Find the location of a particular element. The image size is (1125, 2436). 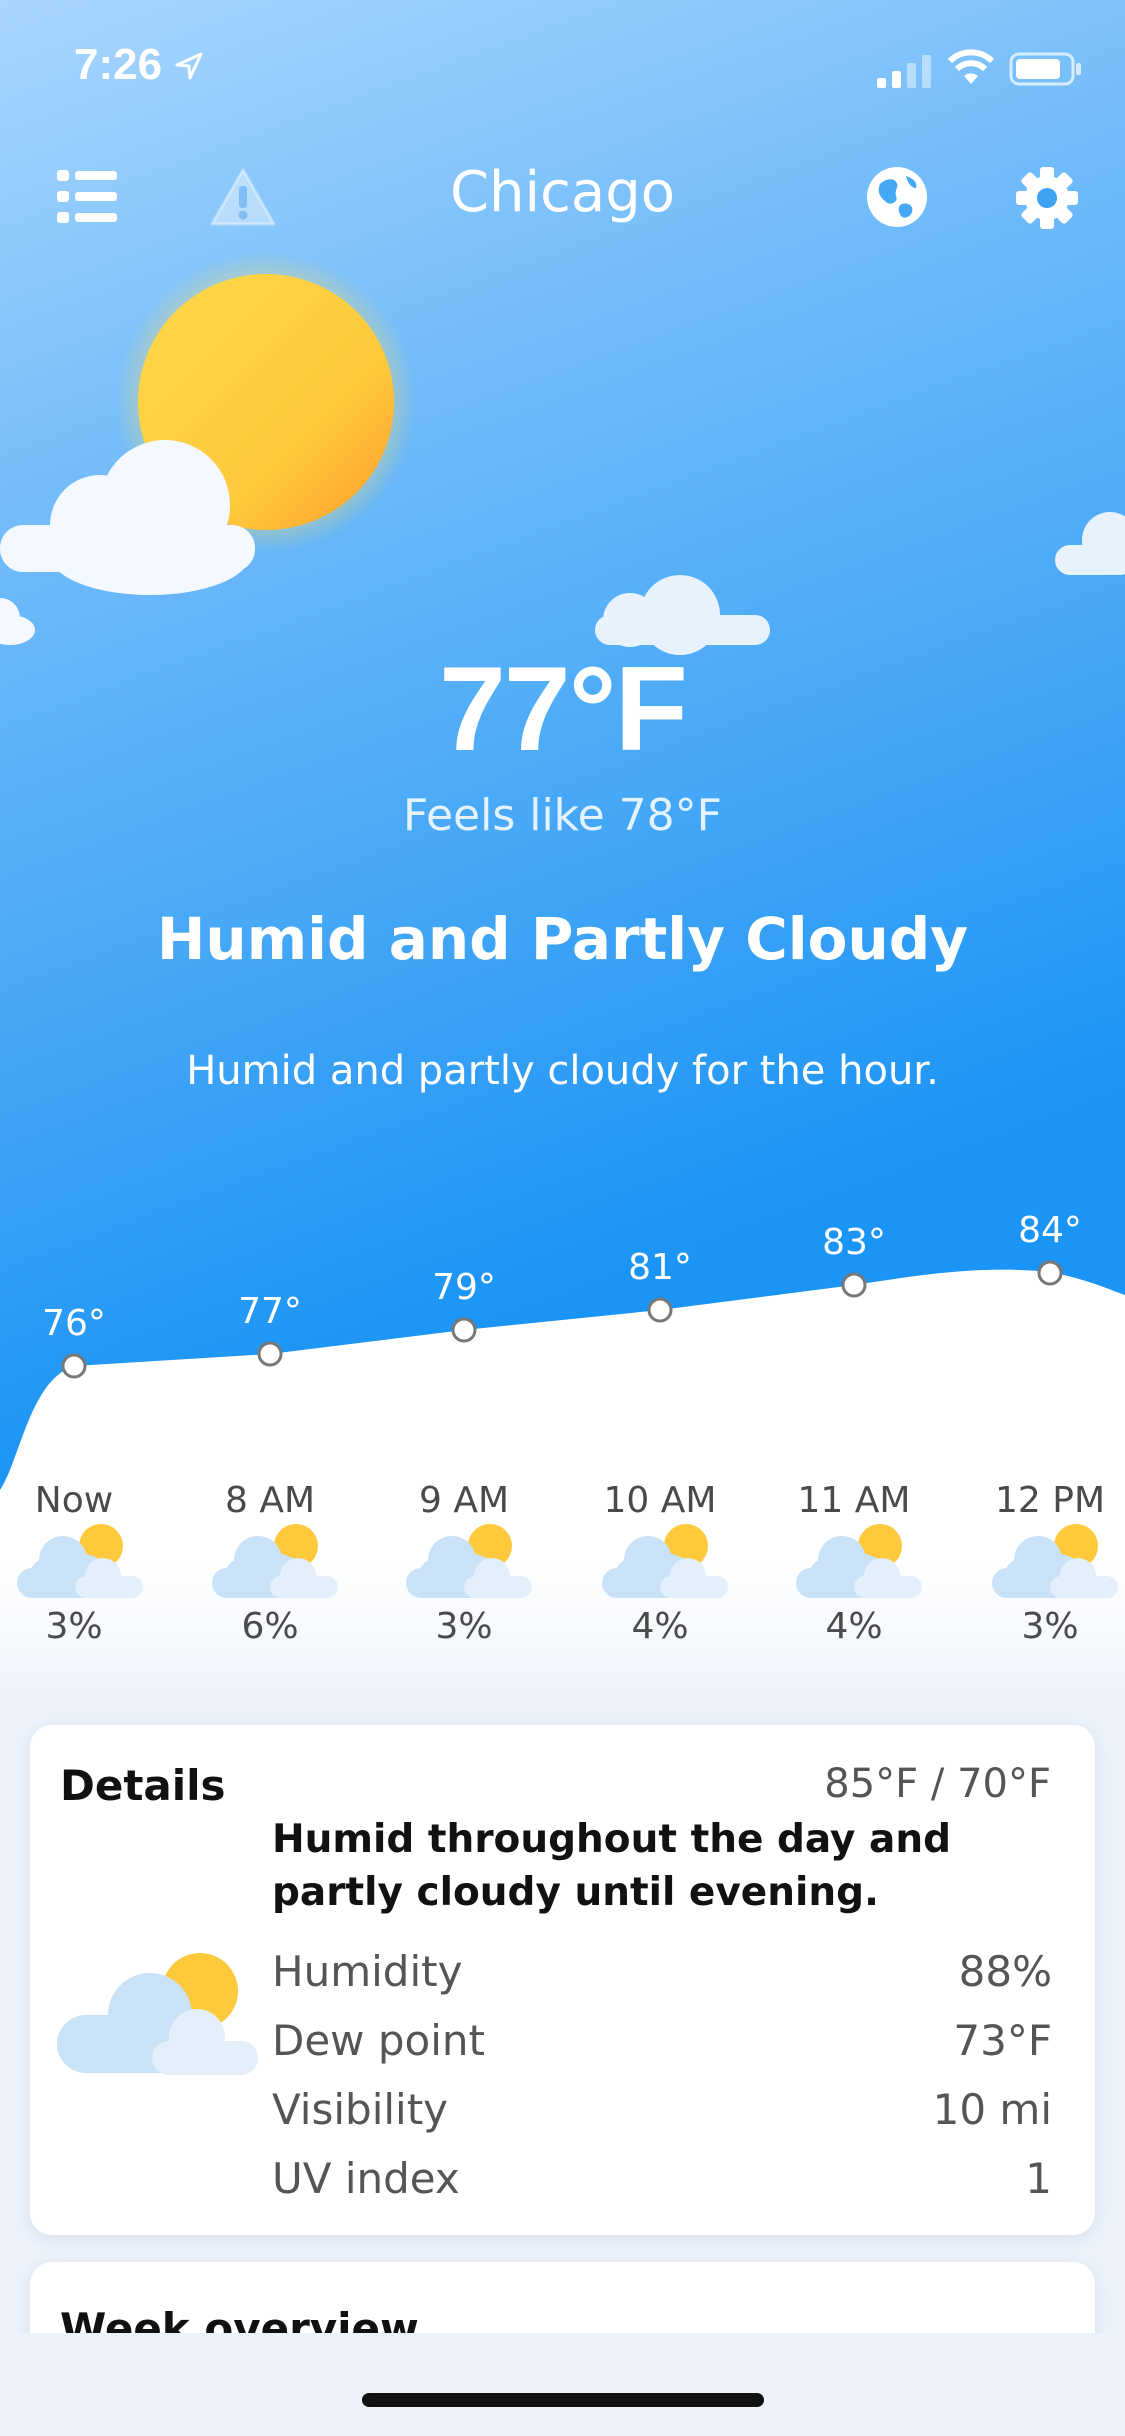

hour-label: 10 AM is located at coordinates (660, 1500).